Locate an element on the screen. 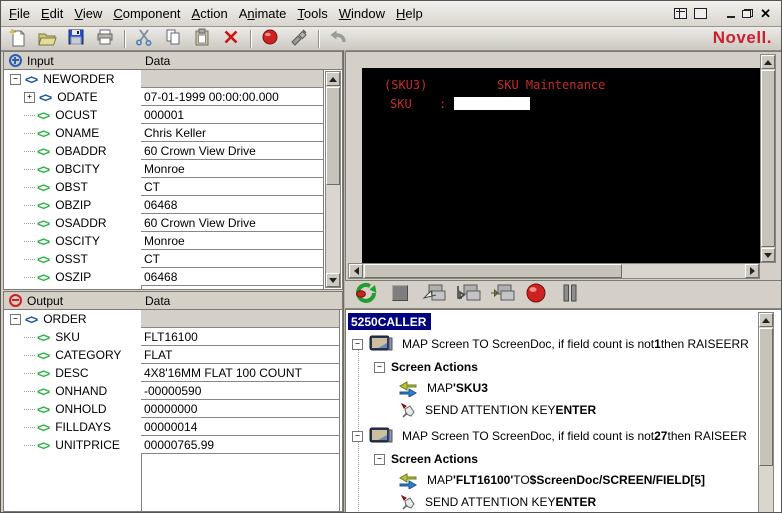 The width and height of the screenshot is (782, 513). tree-row-onhand: <> ONHAND -00000590 is located at coordinates (173, 391).